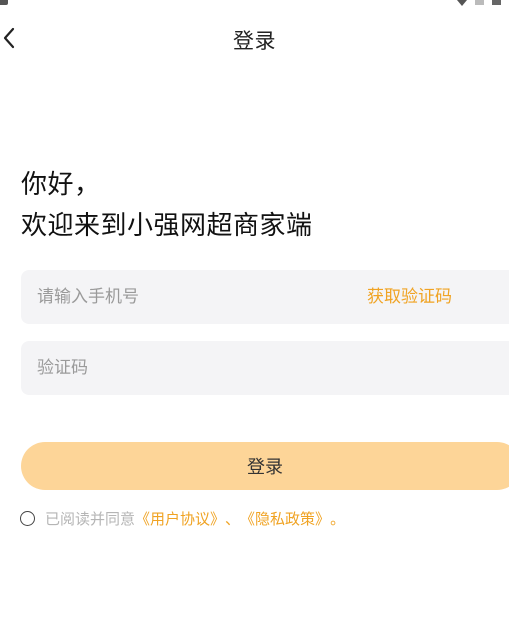 This screenshot has height=617, width=509. Describe the element at coordinates (27, 518) in the screenshot. I see `agree-checkbox` at that location.